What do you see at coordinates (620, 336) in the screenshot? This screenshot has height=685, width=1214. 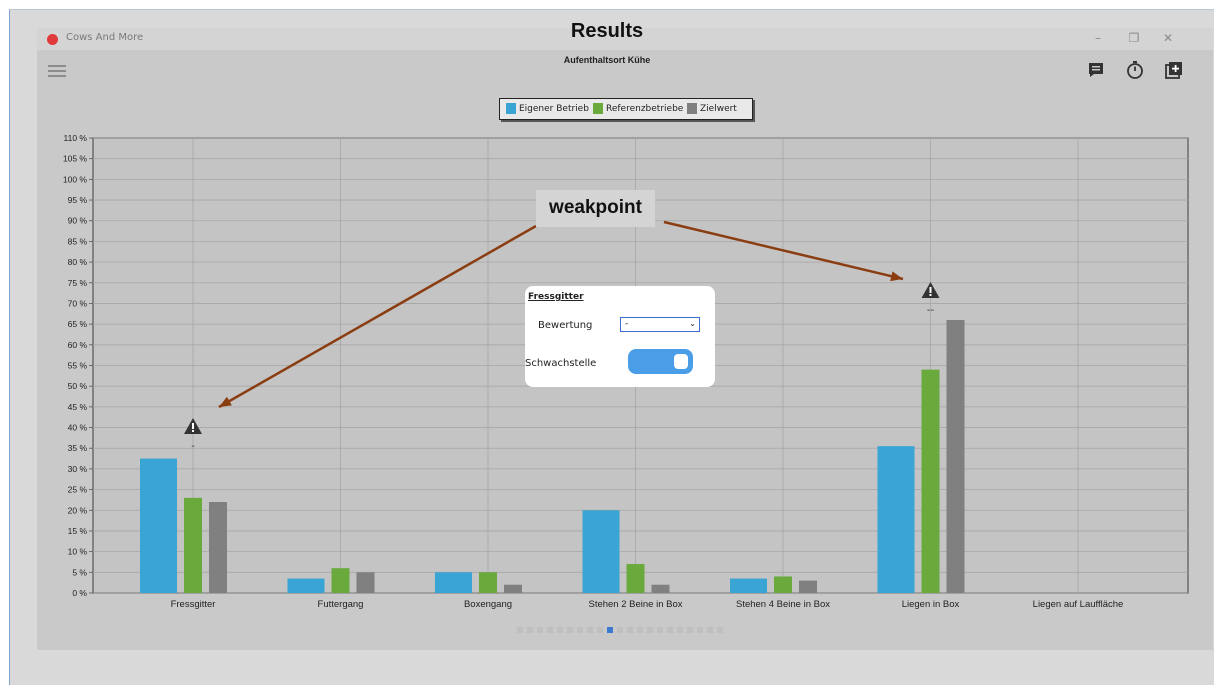 I see `weakpoint-popup: Fressgitter Bewertung - ⌄ Schwachstelle` at bounding box center [620, 336].